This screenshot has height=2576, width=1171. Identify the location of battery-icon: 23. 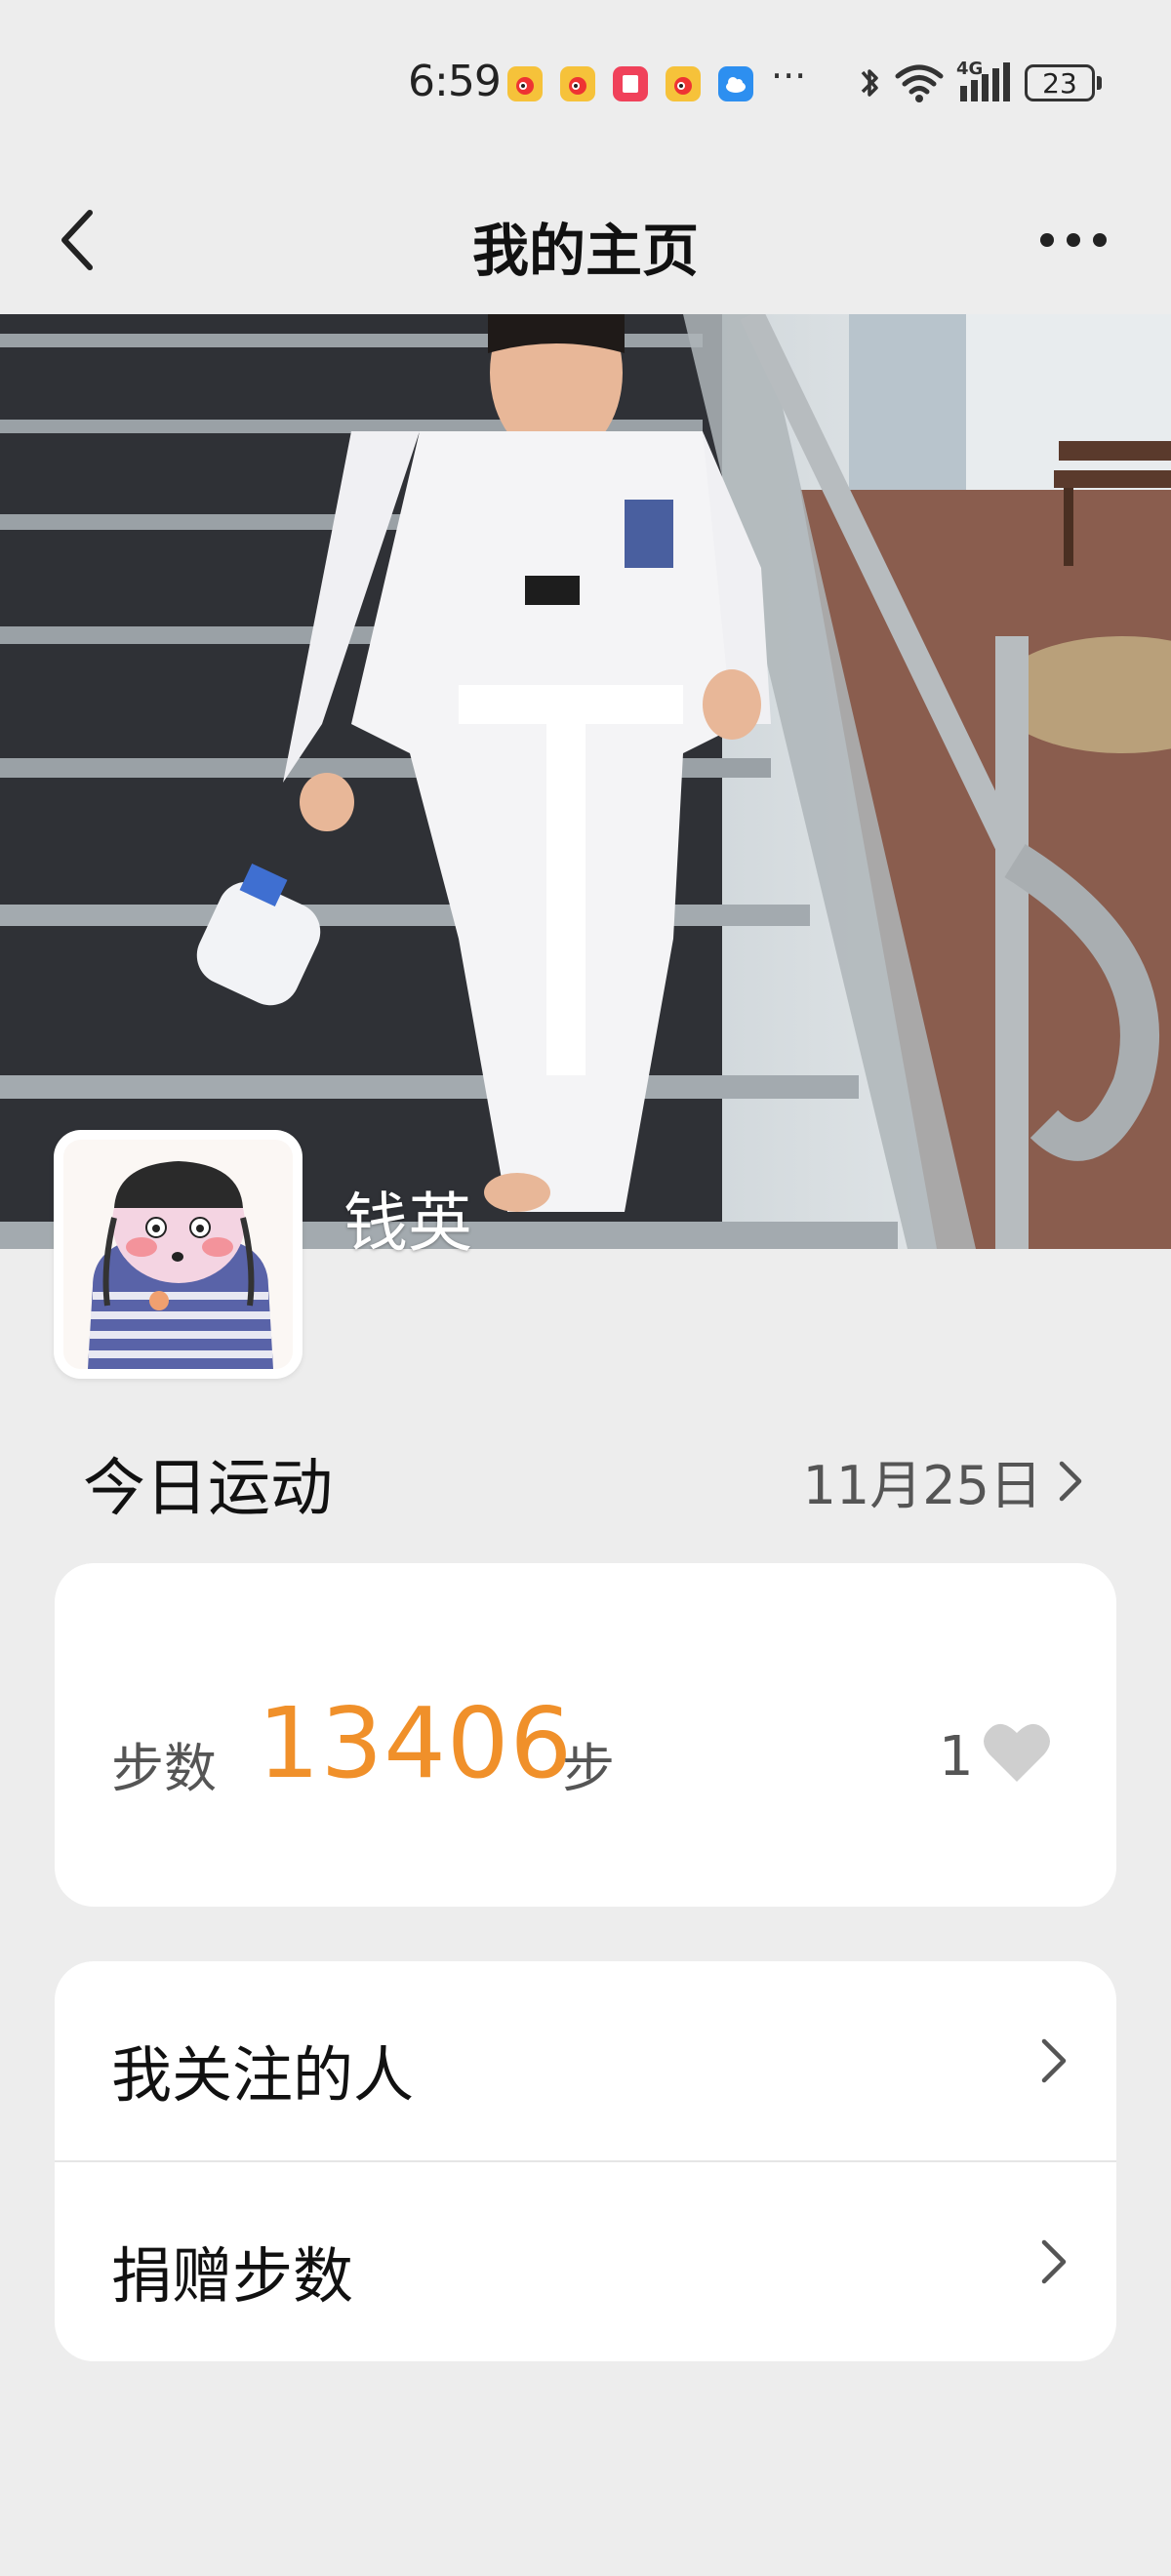
(1063, 82).